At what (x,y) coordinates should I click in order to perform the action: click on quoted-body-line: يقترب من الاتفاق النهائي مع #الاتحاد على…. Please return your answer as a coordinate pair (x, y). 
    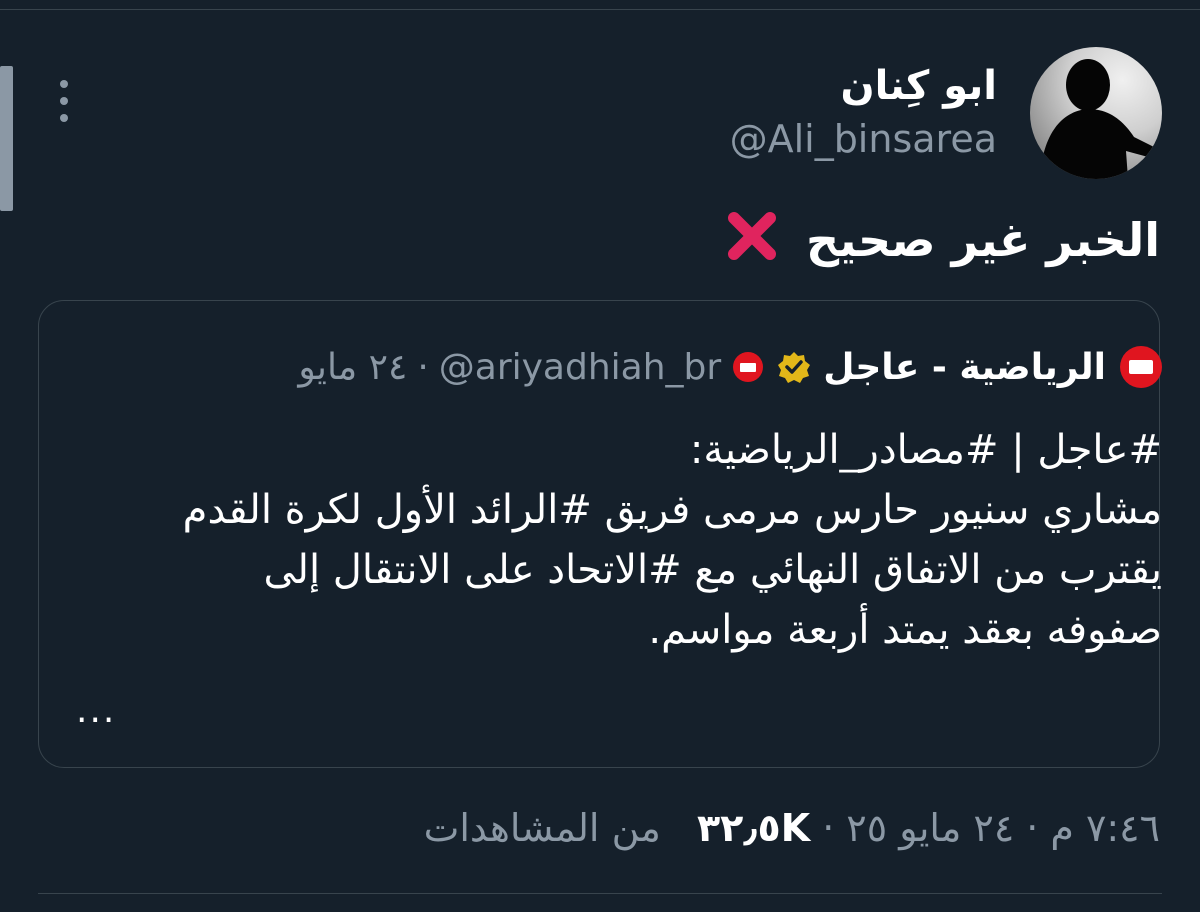
    Looking at the image, I should click on (712, 570).